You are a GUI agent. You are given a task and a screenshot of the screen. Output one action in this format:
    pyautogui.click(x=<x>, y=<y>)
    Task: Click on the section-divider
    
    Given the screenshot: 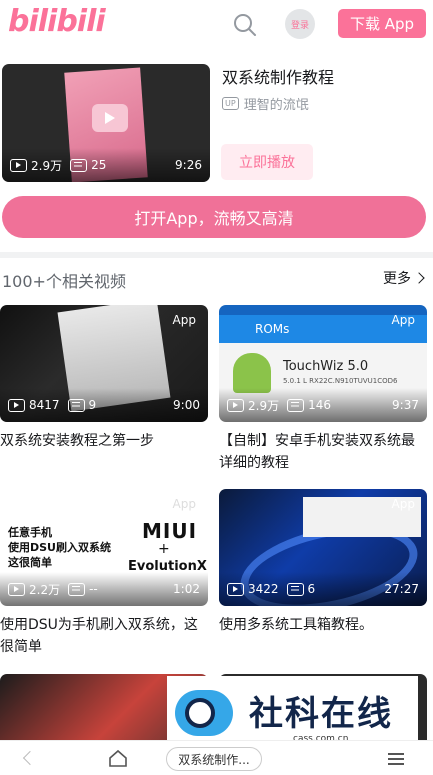 What is the action you would take?
    pyautogui.click(x=216, y=255)
    